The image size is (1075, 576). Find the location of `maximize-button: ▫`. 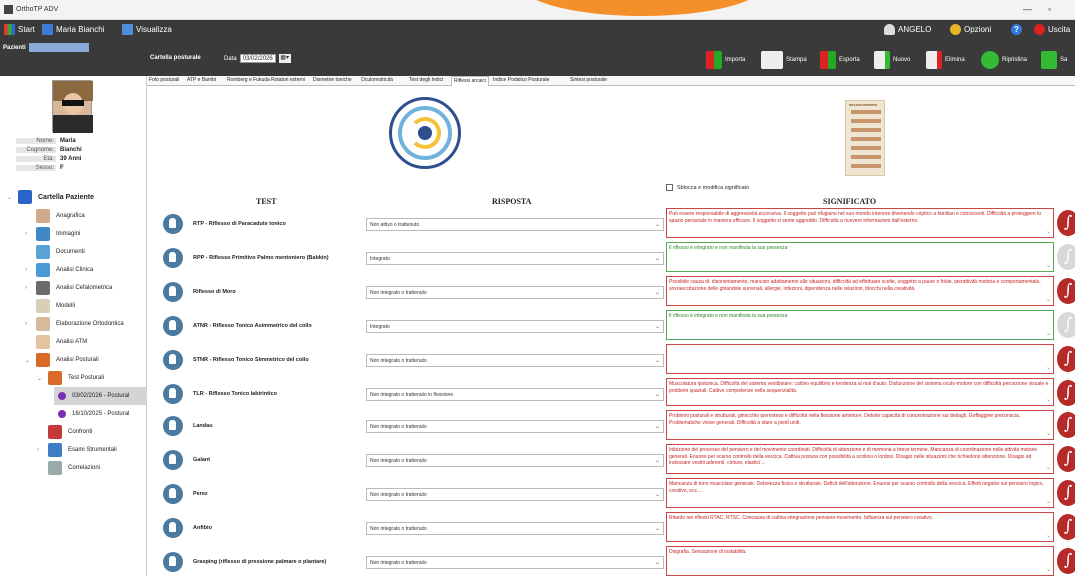

maximize-button: ▫ is located at coordinates (1049, 9).